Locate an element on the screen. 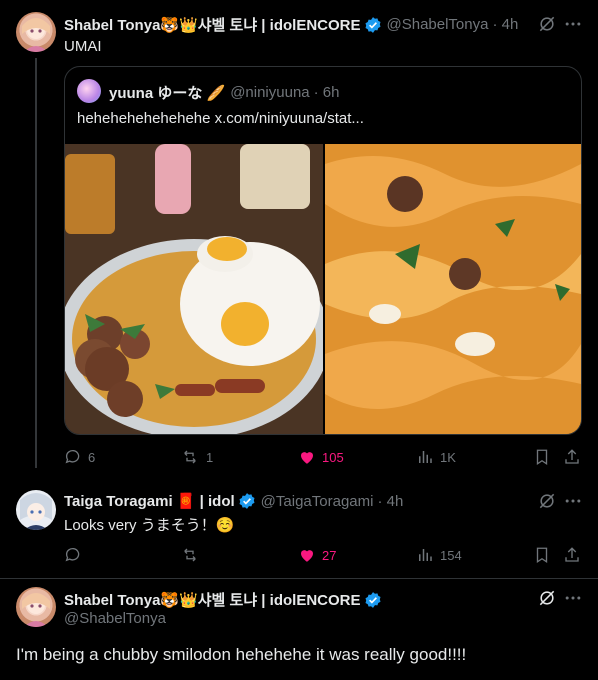 This screenshot has height=680, width=598. retweet-button is located at coordinates (193, 555).